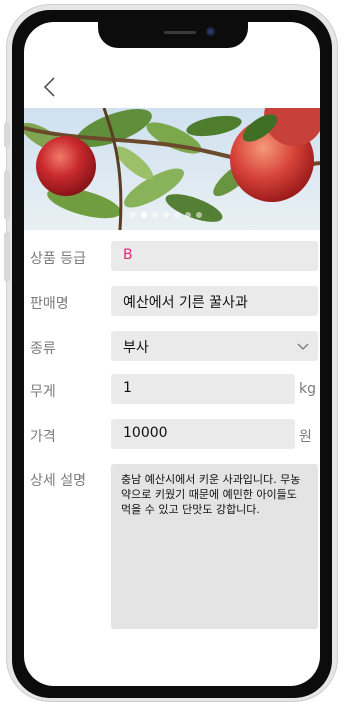 This screenshot has height=707, width=344. I want to click on price-value: 10000, so click(145, 433).